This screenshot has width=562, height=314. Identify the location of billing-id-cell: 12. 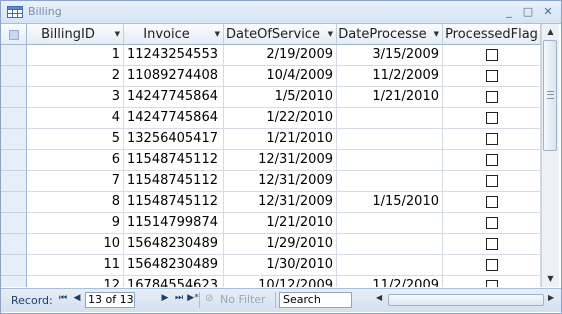
(75, 281).